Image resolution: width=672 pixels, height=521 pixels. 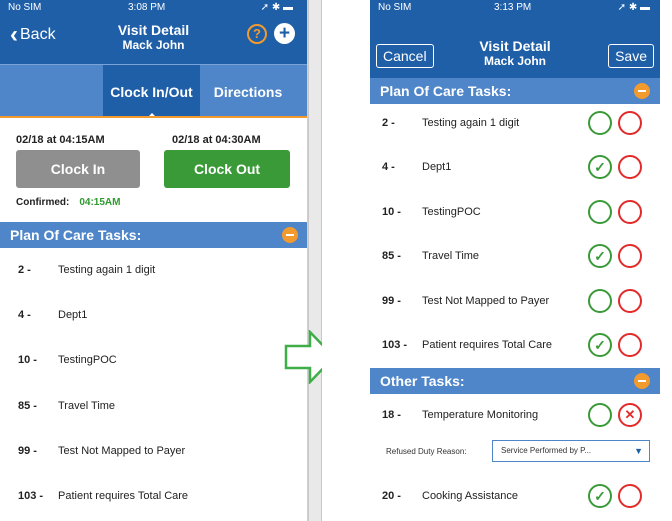 I want to click on right-status-bar: No SIM 3:13 PM ➚ ✱ ▬, so click(x=515, y=8).